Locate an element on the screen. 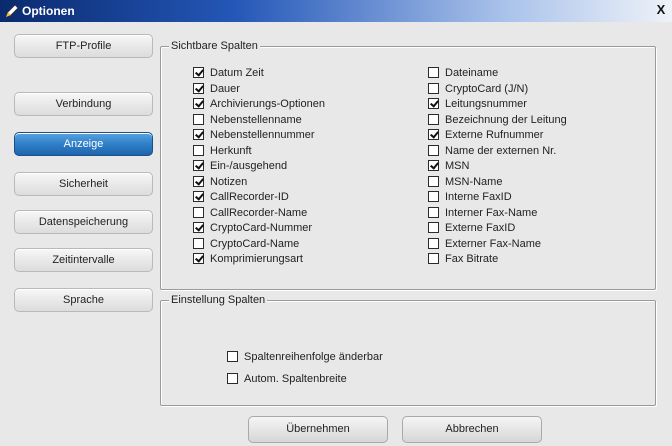  checkbox-externer-fax-name: Externer Fax-Name is located at coordinates (484, 243).